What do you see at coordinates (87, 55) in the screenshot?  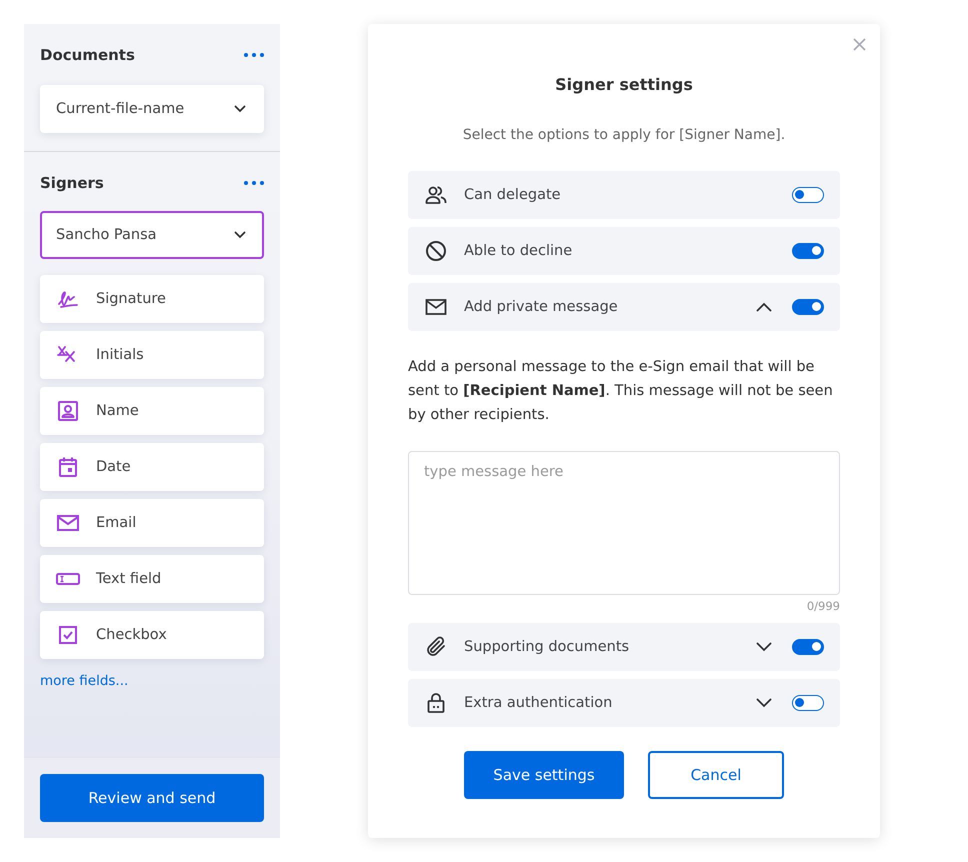 I see `section-title: Documents` at bounding box center [87, 55].